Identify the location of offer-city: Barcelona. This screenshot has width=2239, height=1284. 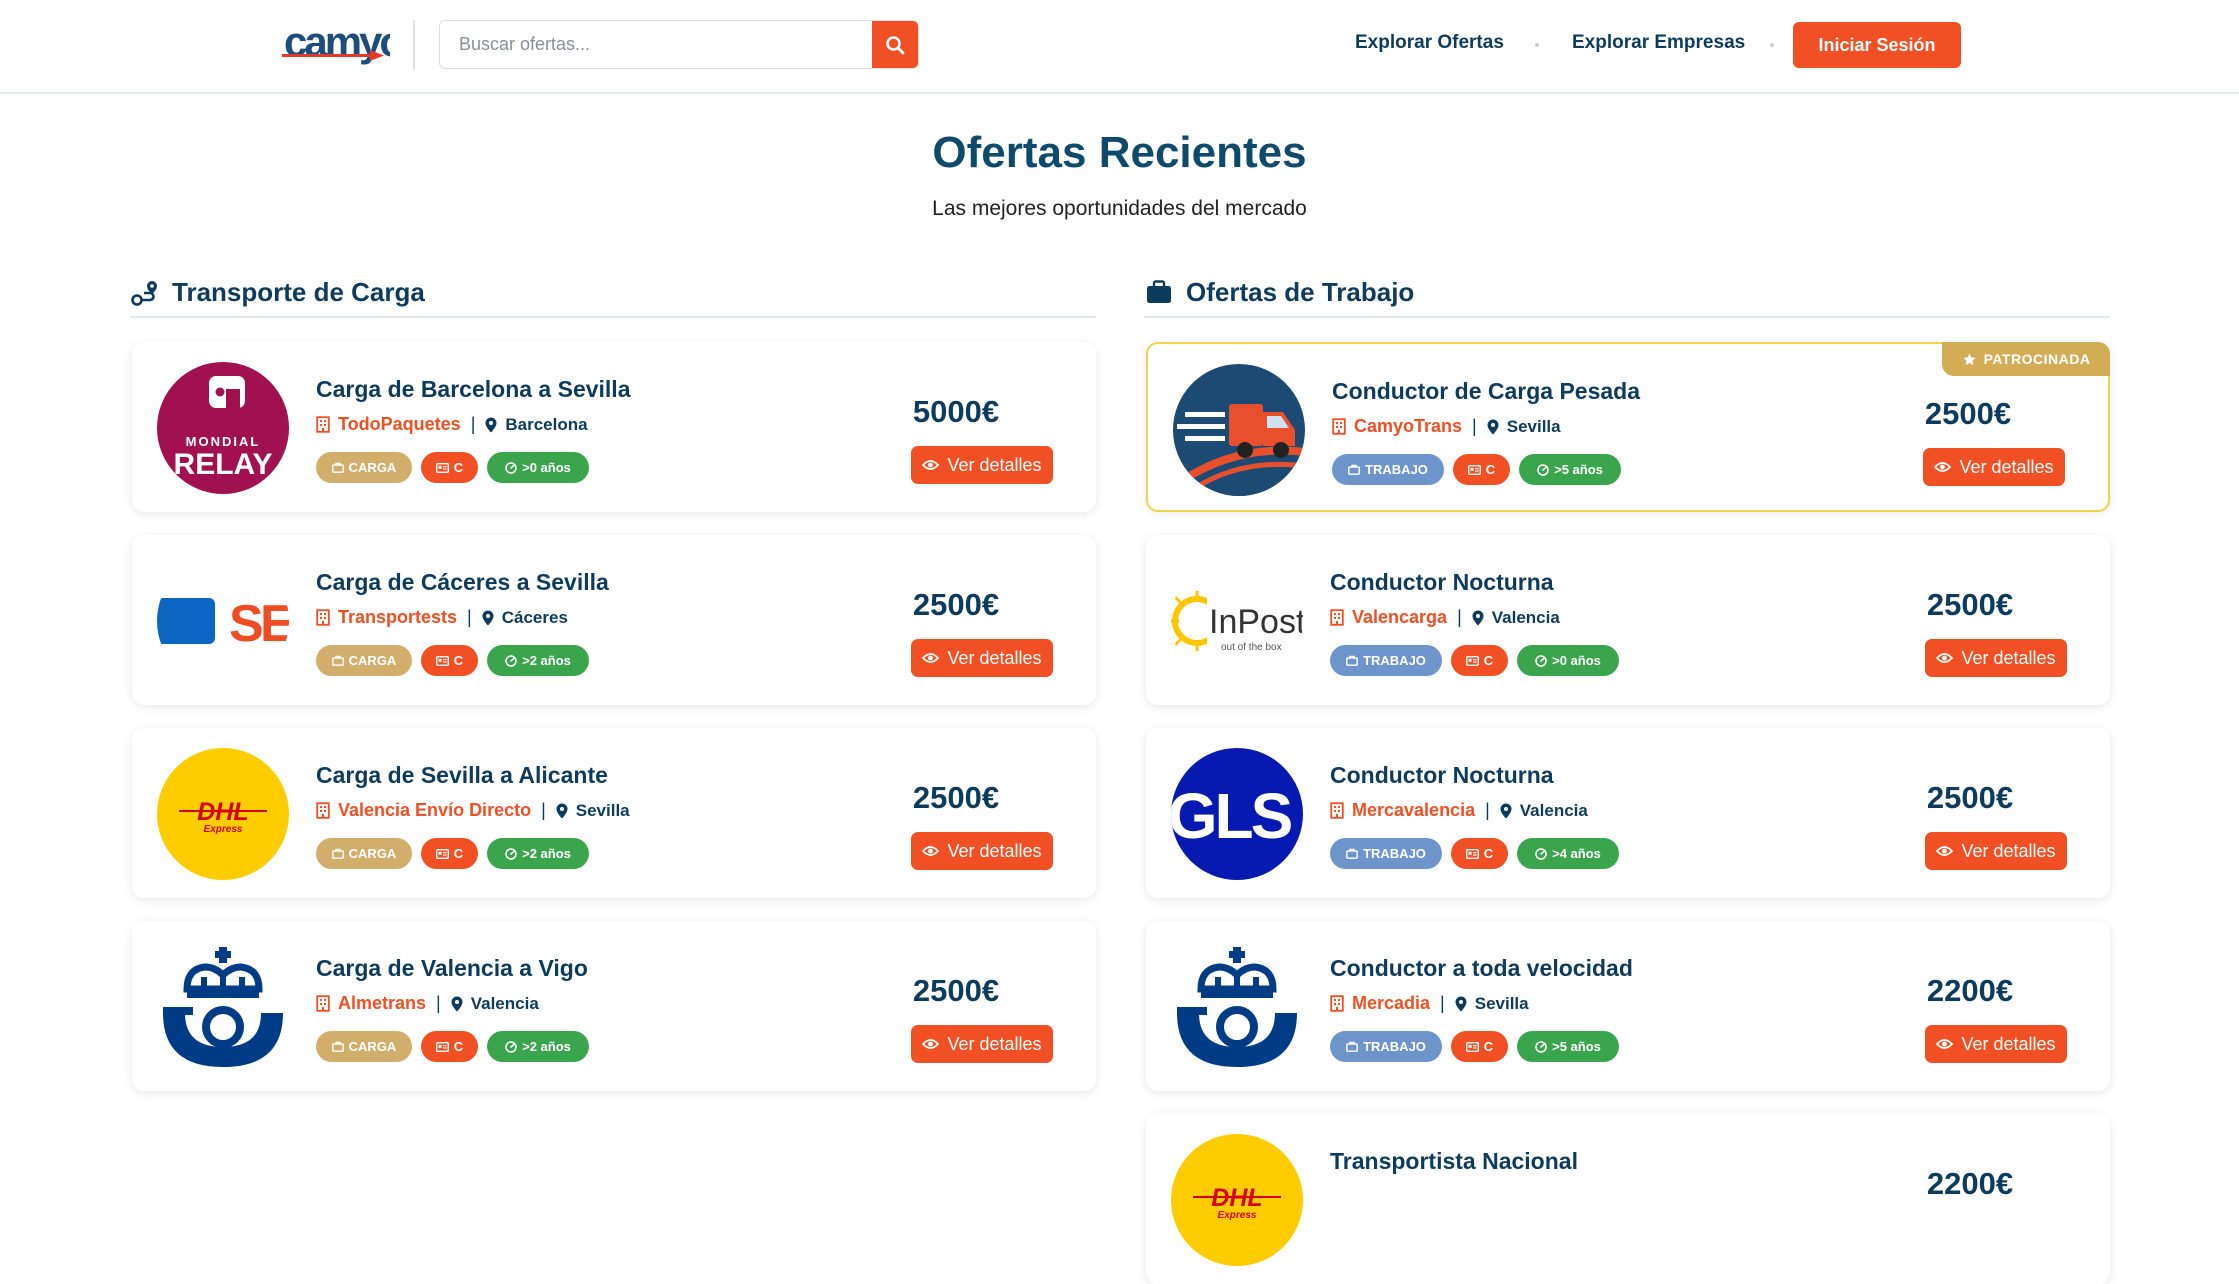
(546, 424).